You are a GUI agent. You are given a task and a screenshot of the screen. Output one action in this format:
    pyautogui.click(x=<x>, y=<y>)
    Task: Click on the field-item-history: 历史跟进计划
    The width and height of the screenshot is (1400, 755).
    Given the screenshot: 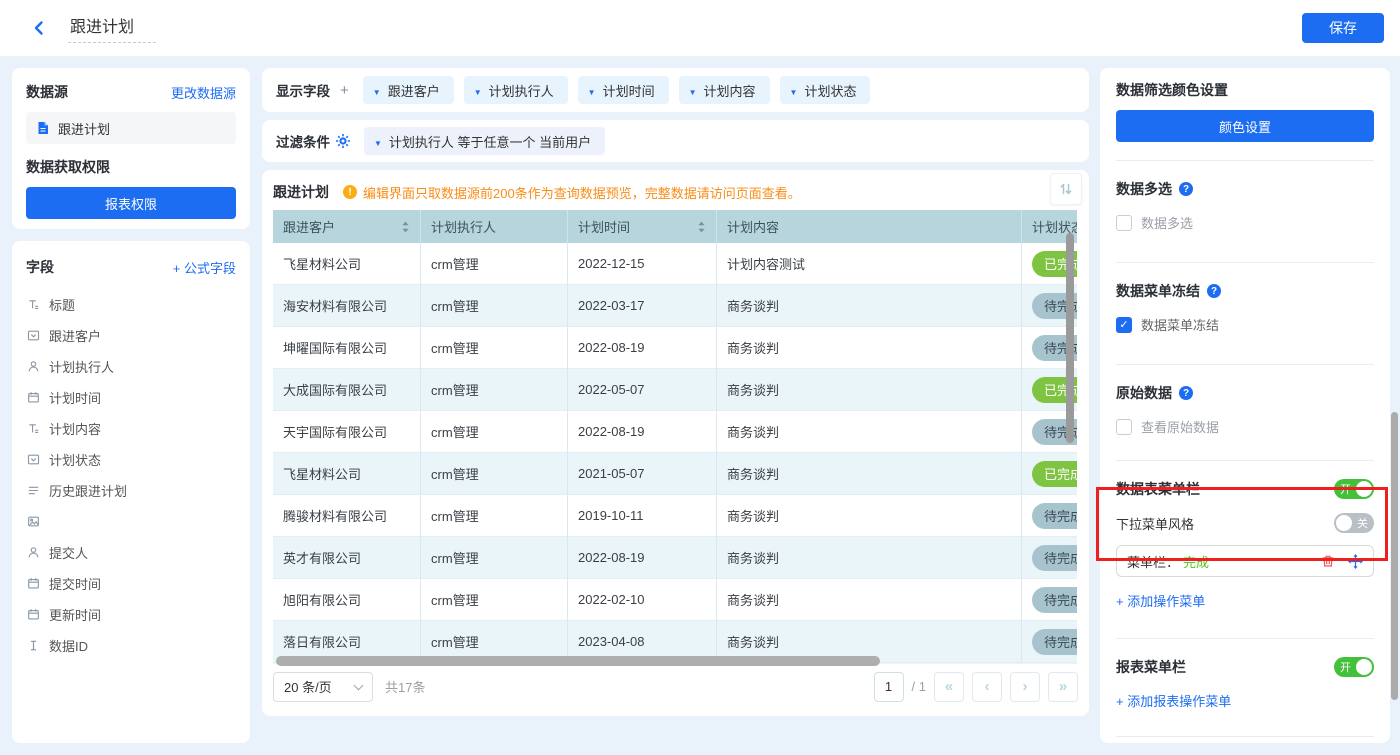 What is the action you would take?
    pyautogui.click(x=131, y=490)
    